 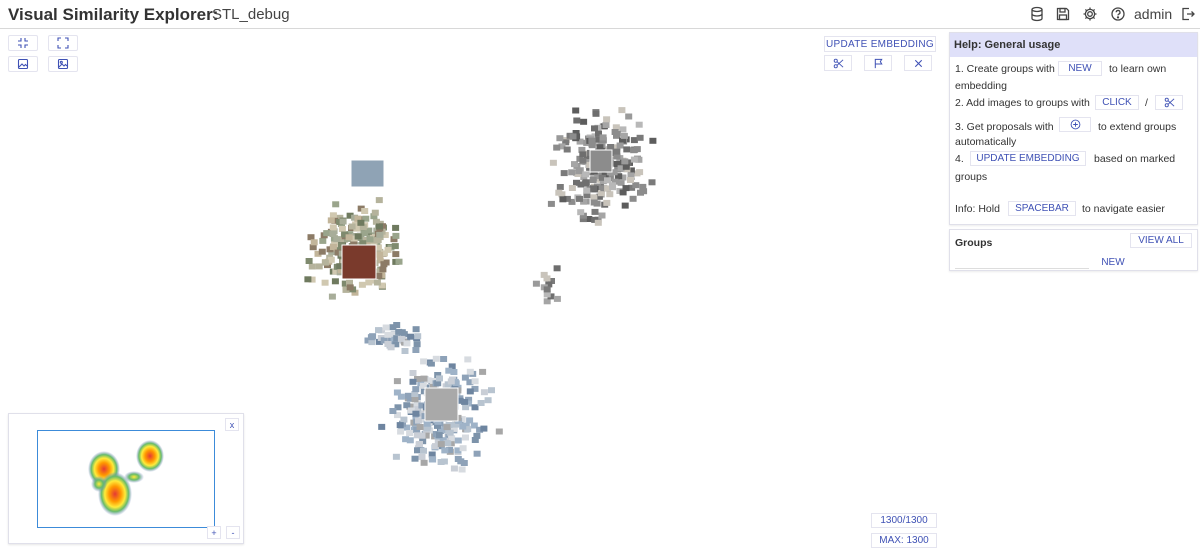 I want to click on view-all-groups-button: VIEW ALL, so click(x=1161, y=240).